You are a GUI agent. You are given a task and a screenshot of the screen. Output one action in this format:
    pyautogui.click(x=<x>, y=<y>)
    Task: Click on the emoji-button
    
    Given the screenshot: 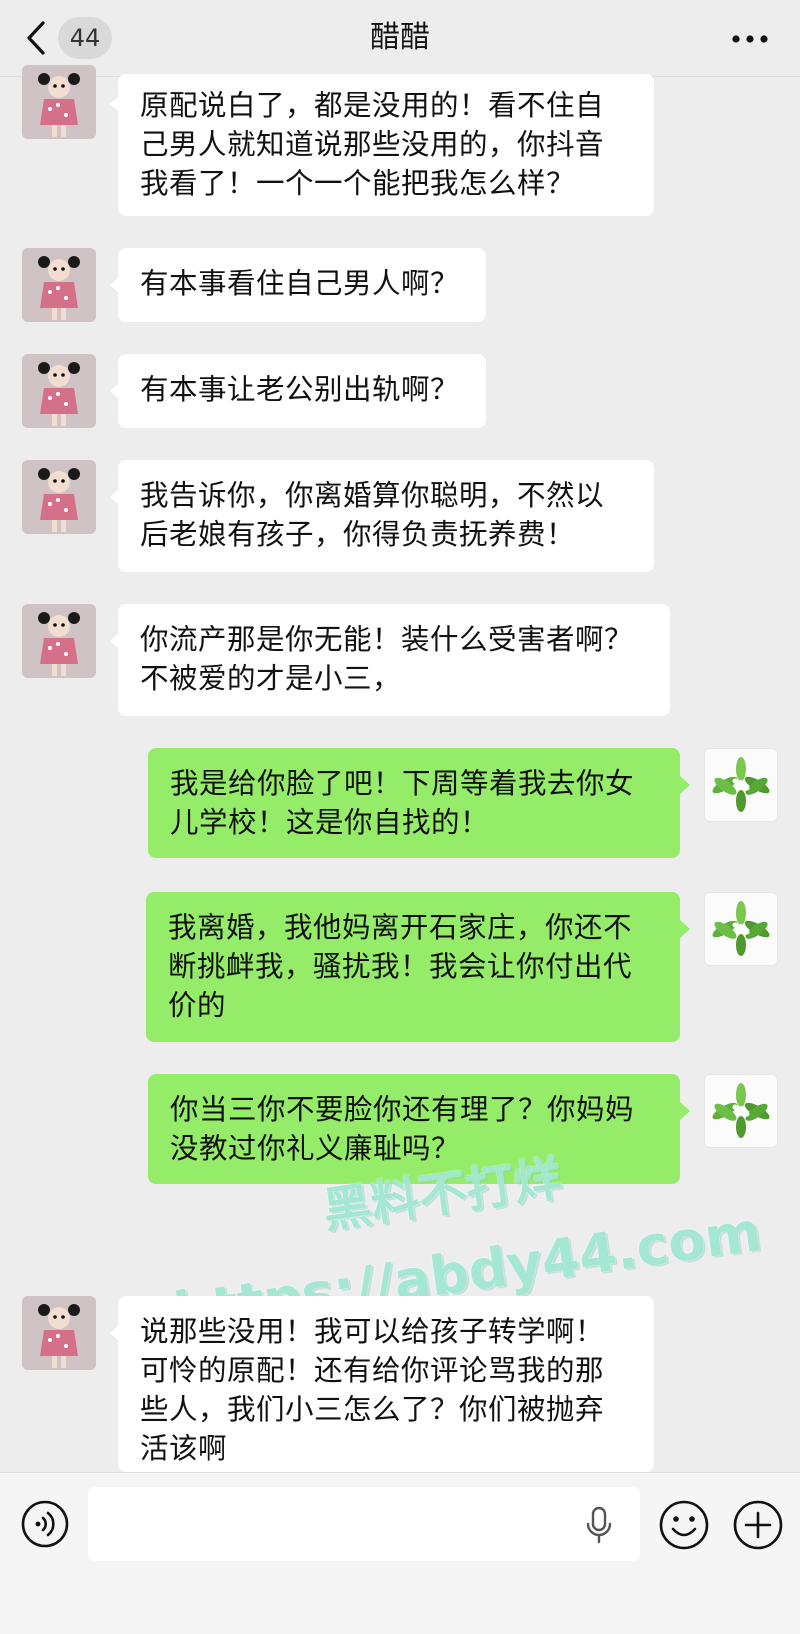 What is the action you would take?
    pyautogui.click(x=684, y=1525)
    